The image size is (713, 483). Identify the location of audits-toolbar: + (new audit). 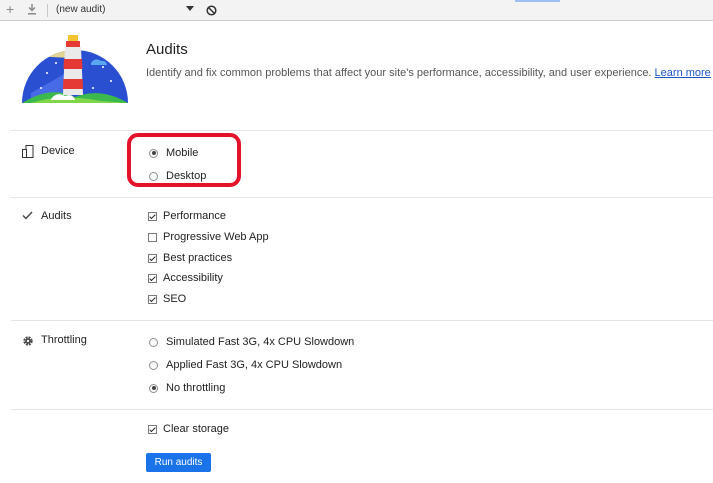
(356, 10).